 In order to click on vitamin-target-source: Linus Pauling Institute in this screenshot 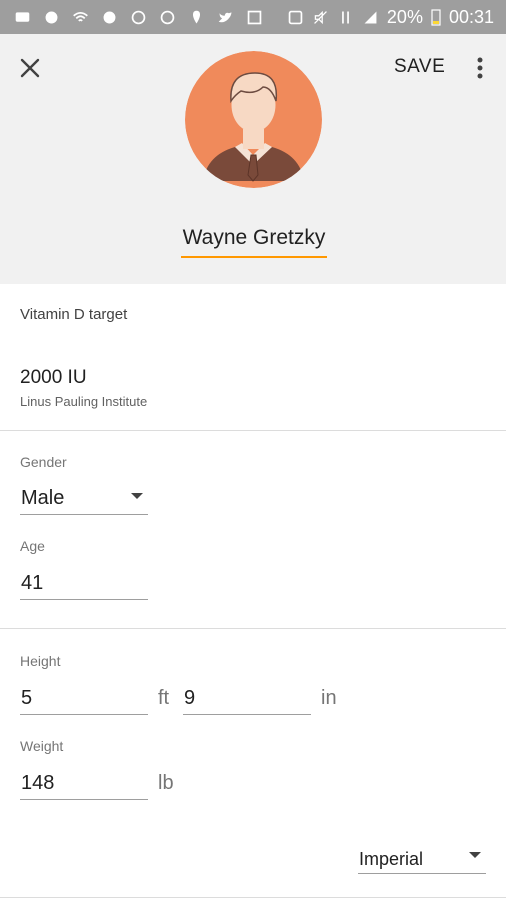, I will do `click(84, 401)`.